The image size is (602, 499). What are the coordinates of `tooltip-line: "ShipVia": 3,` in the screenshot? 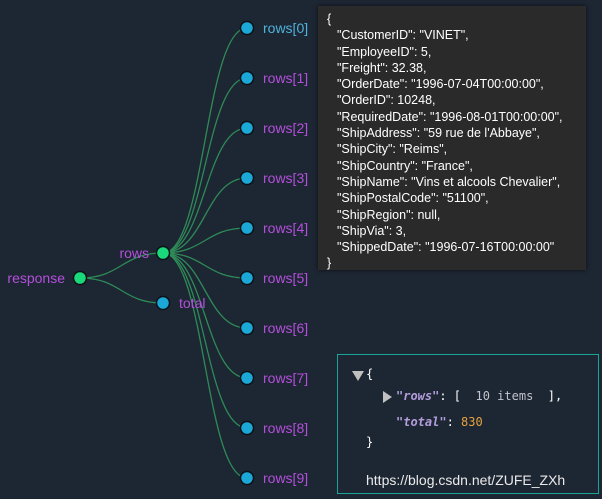 It's located at (372, 230).